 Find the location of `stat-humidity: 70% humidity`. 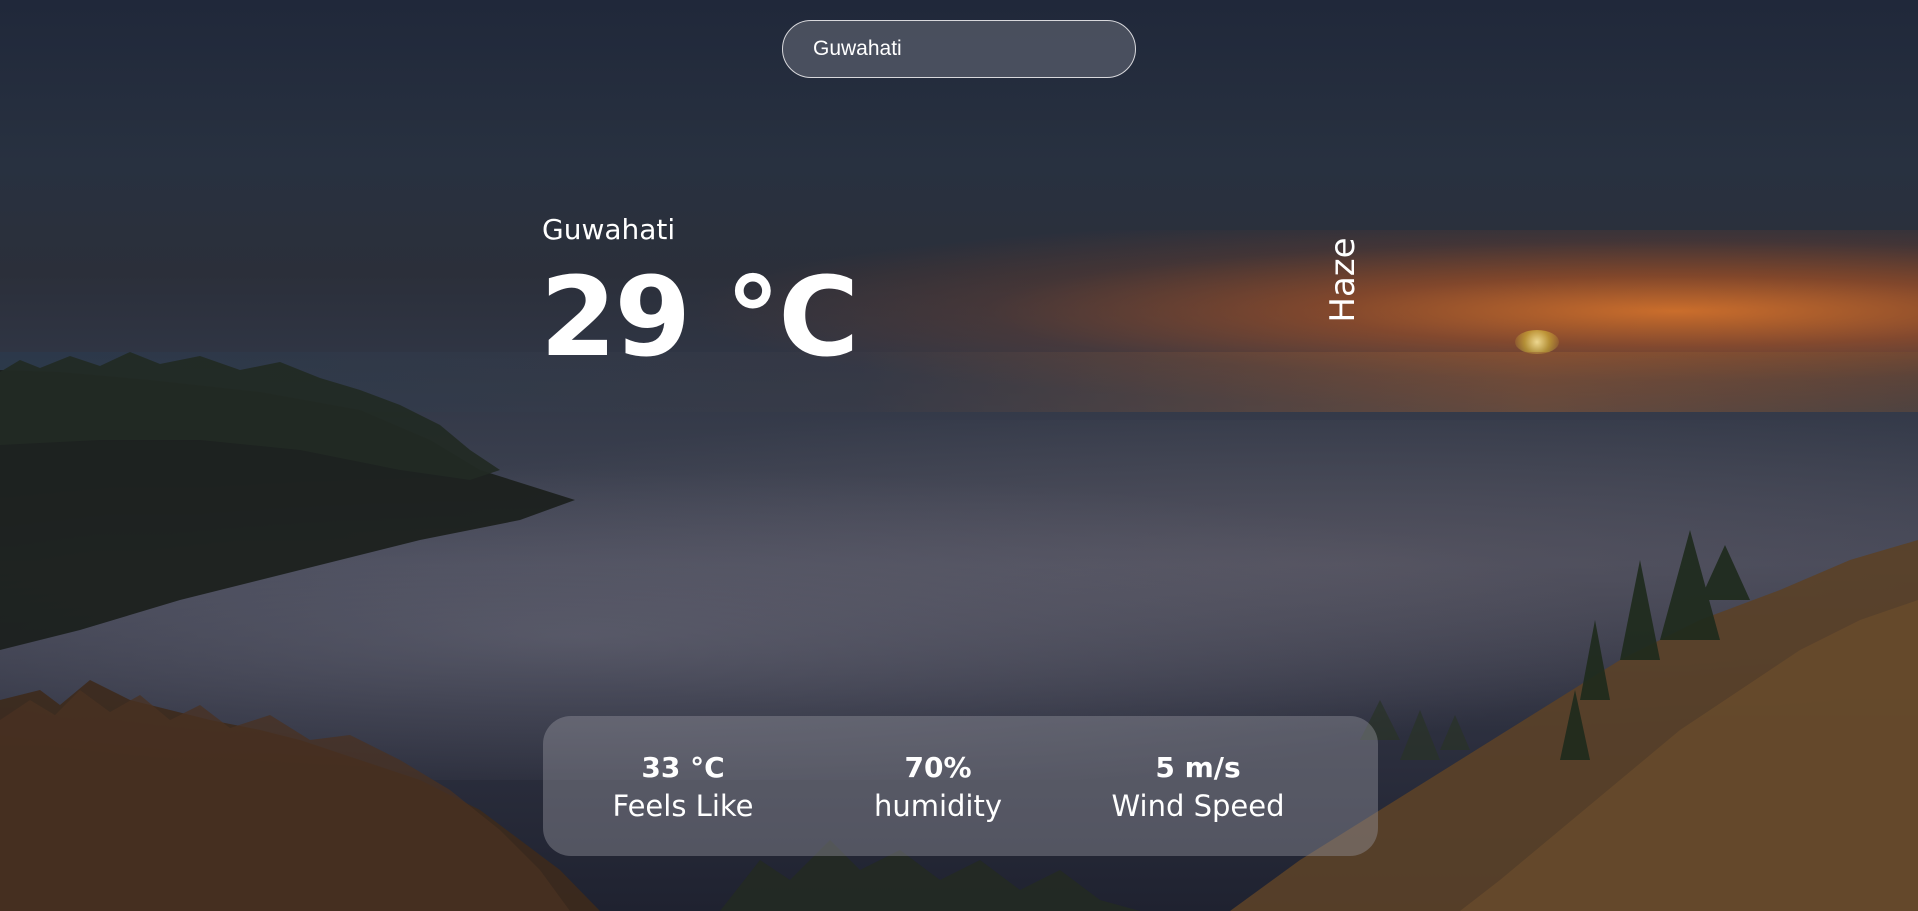

stat-humidity: 70% humidity is located at coordinates (938, 788).